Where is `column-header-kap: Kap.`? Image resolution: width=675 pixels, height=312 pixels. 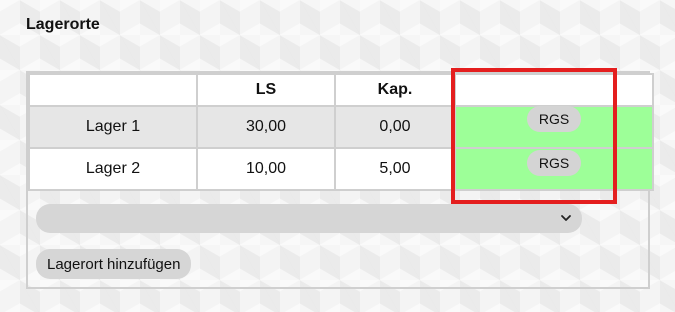
column-header-kap: Kap. is located at coordinates (395, 90).